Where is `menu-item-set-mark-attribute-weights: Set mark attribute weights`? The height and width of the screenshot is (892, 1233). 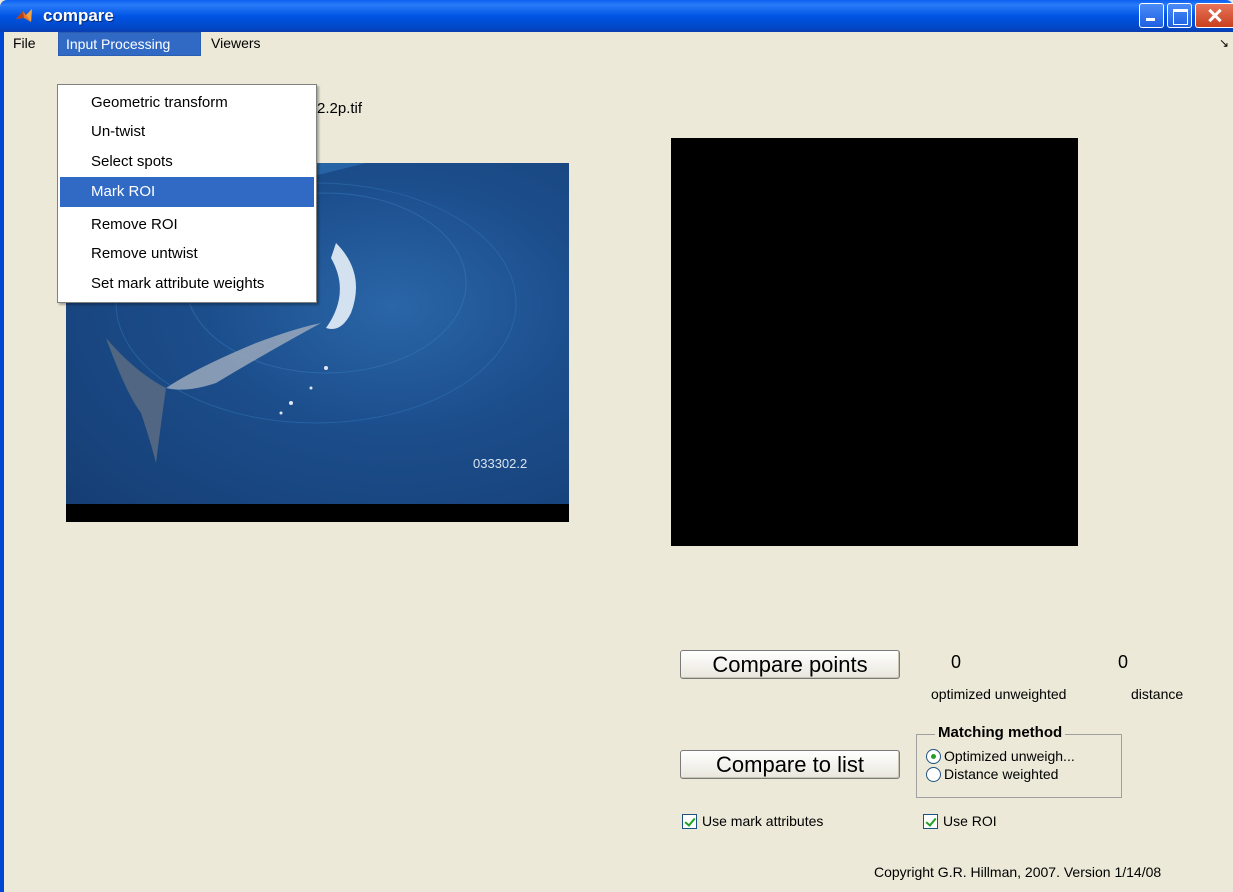
menu-item-set-mark-attribute-weights: Set mark attribute weights is located at coordinates (187, 284).